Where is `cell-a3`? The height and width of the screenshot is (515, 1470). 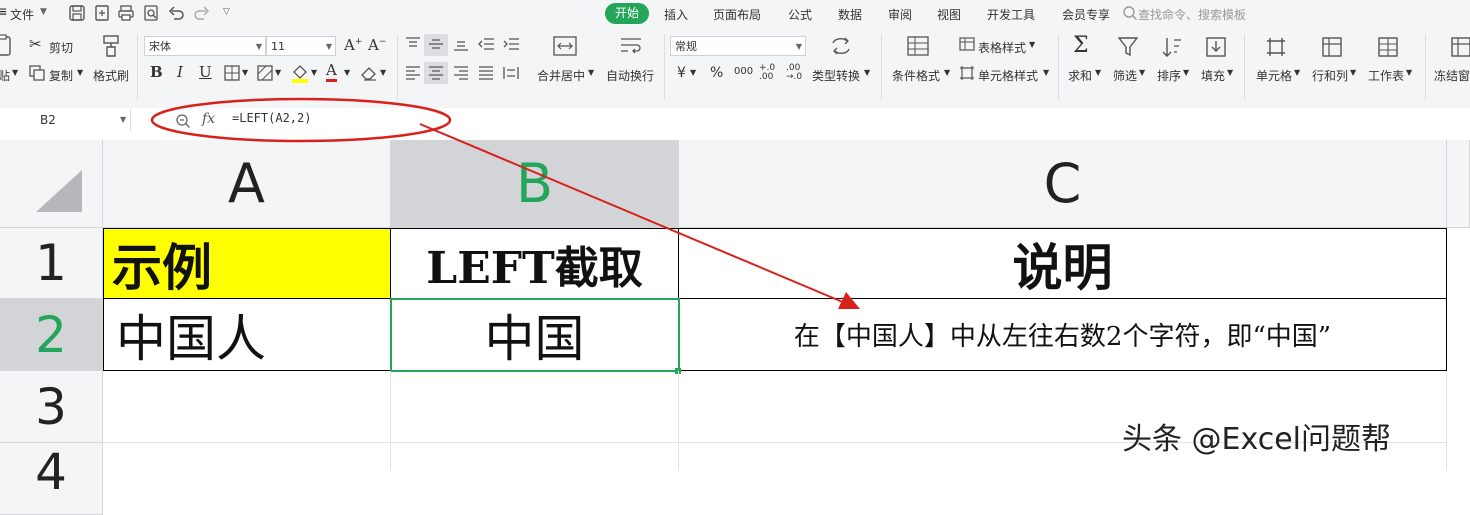 cell-a3 is located at coordinates (247, 407).